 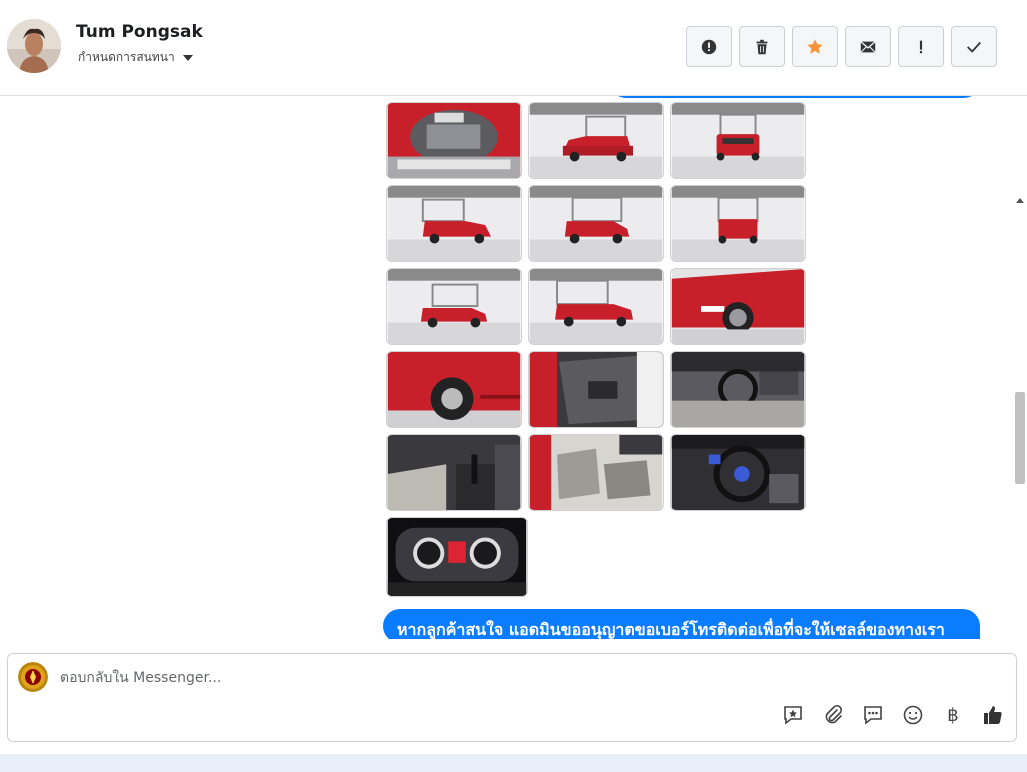 I want to click on paperclip-icon, so click(x=834, y=714).